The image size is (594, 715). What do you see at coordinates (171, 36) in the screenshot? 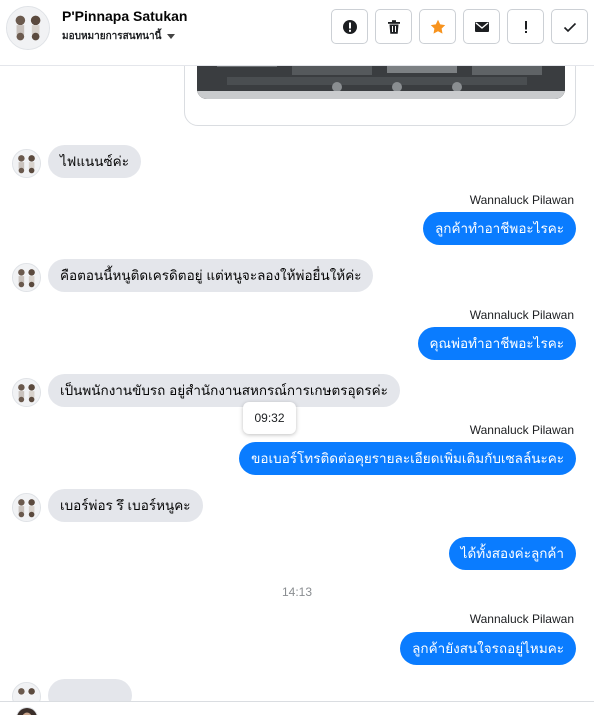
I see `caret-down-icon` at bounding box center [171, 36].